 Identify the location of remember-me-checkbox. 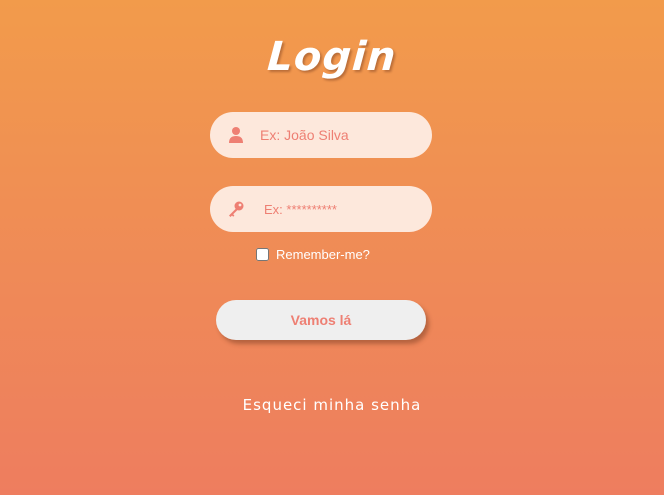
(262, 254).